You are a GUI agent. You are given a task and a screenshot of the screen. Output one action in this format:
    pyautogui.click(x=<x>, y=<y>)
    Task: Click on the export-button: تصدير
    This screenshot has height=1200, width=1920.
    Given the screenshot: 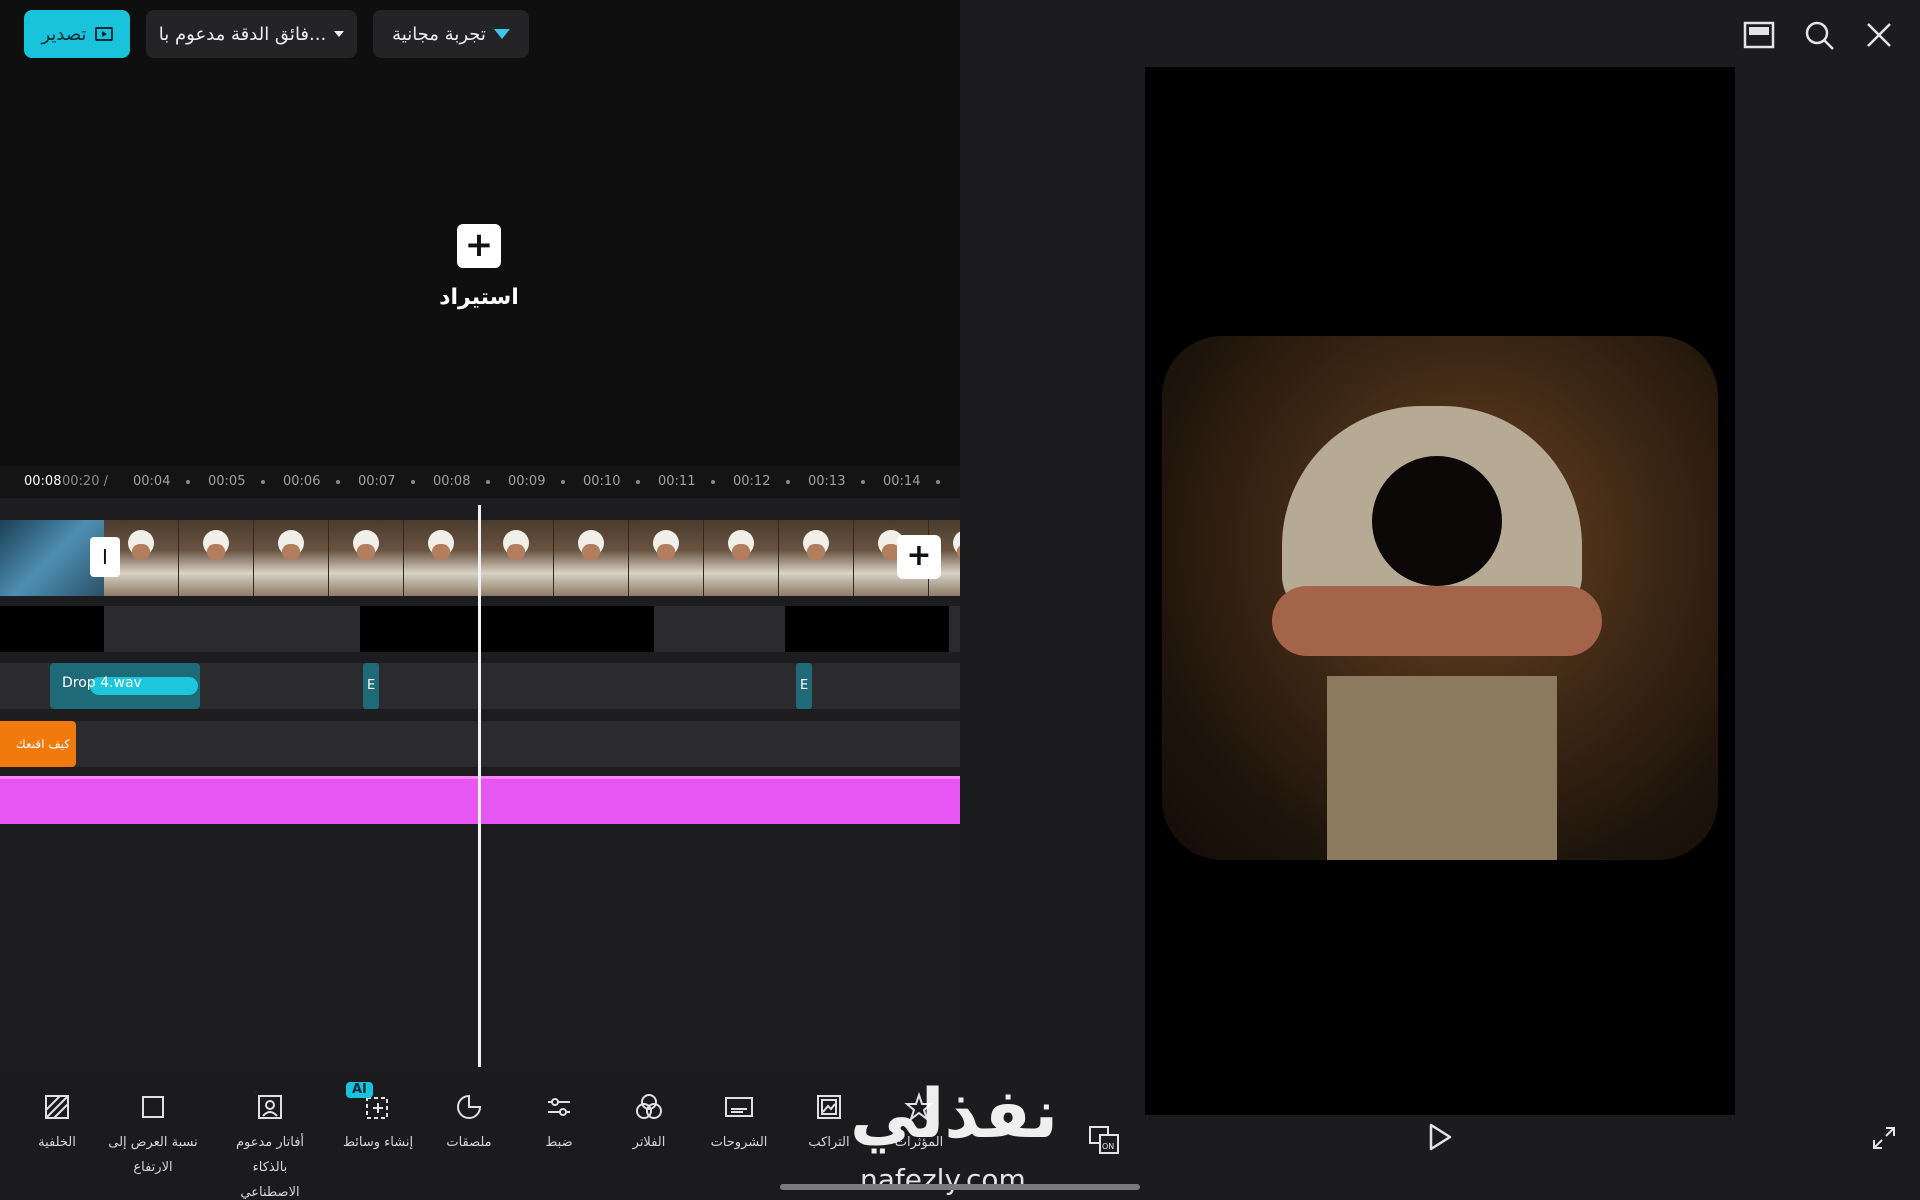 What is the action you would take?
    pyautogui.click(x=77, y=34)
    